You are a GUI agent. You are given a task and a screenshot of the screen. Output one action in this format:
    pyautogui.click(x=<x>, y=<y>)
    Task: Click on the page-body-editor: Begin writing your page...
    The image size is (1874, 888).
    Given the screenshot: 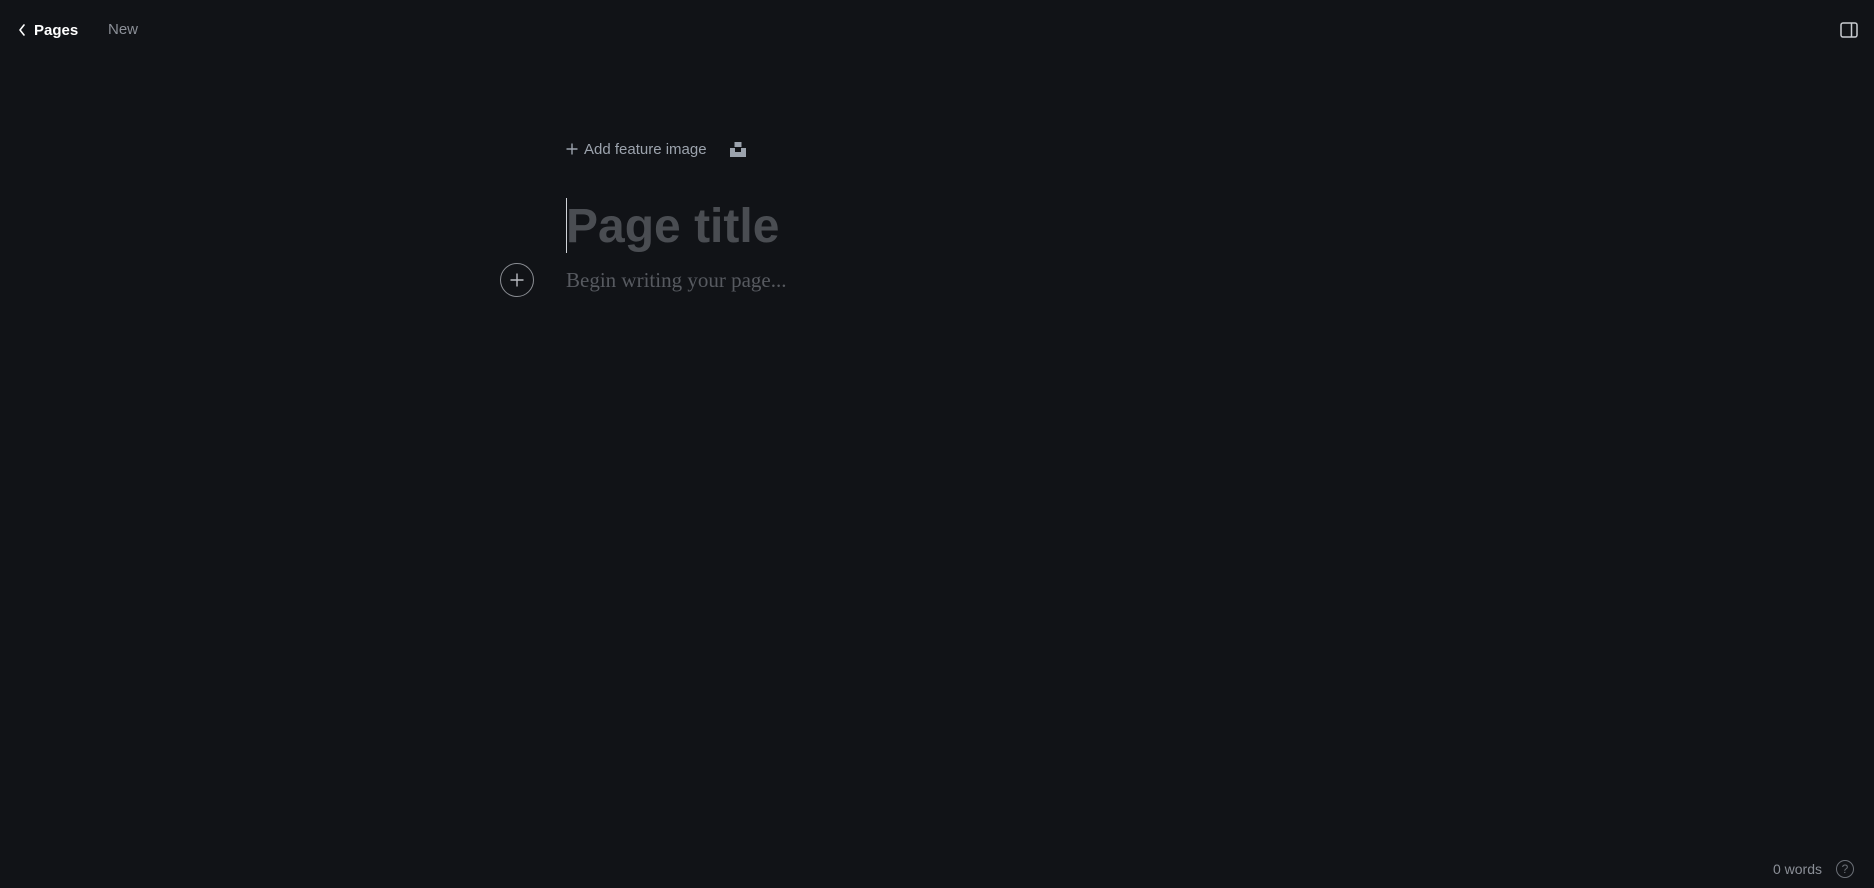 What is the action you would take?
    pyautogui.click(x=676, y=280)
    